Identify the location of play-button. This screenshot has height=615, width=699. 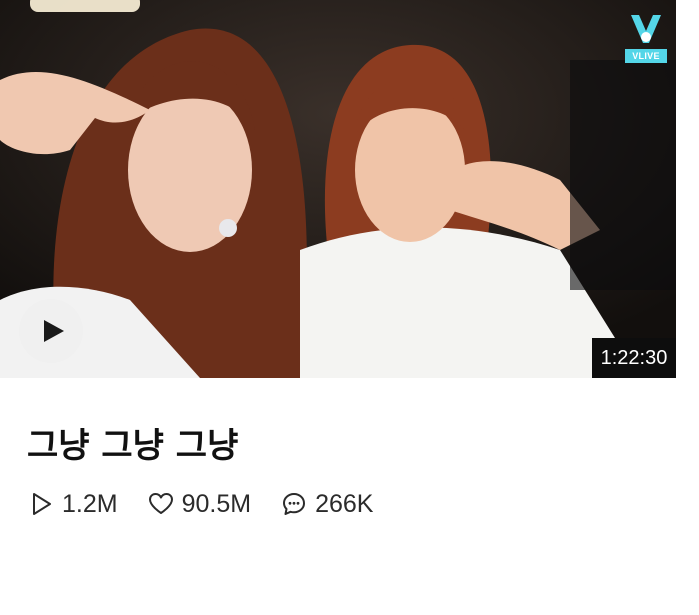
(51, 331).